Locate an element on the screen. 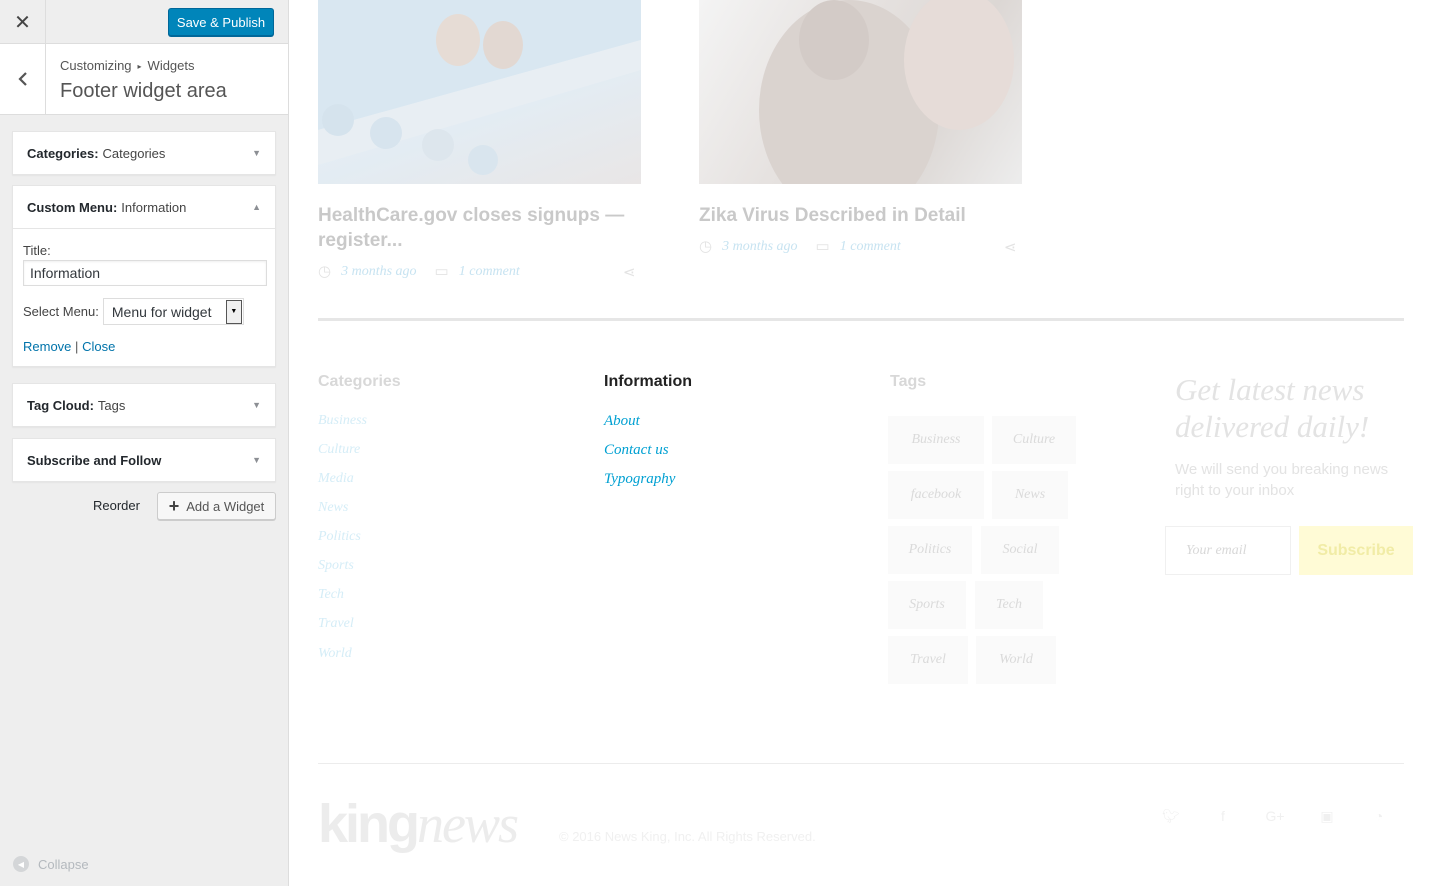 Image resolution: width=1433 pixels, height=886 pixels. post-title: Zika Virus Described in Detail is located at coordinates (864, 215).